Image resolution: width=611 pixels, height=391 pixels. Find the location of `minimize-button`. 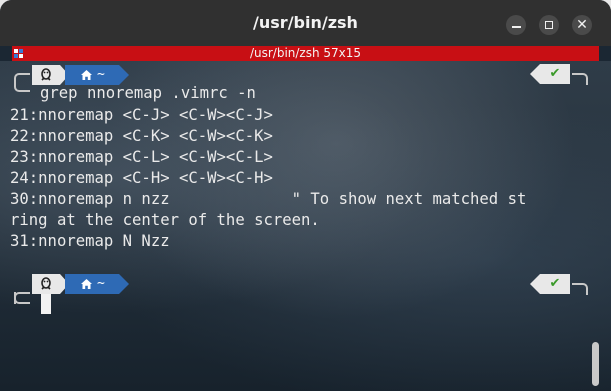

minimize-button is located at coordinates (516, 25).